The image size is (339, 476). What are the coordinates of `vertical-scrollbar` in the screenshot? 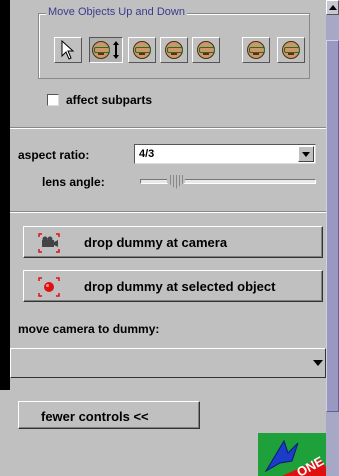 It's located at (332, 238).